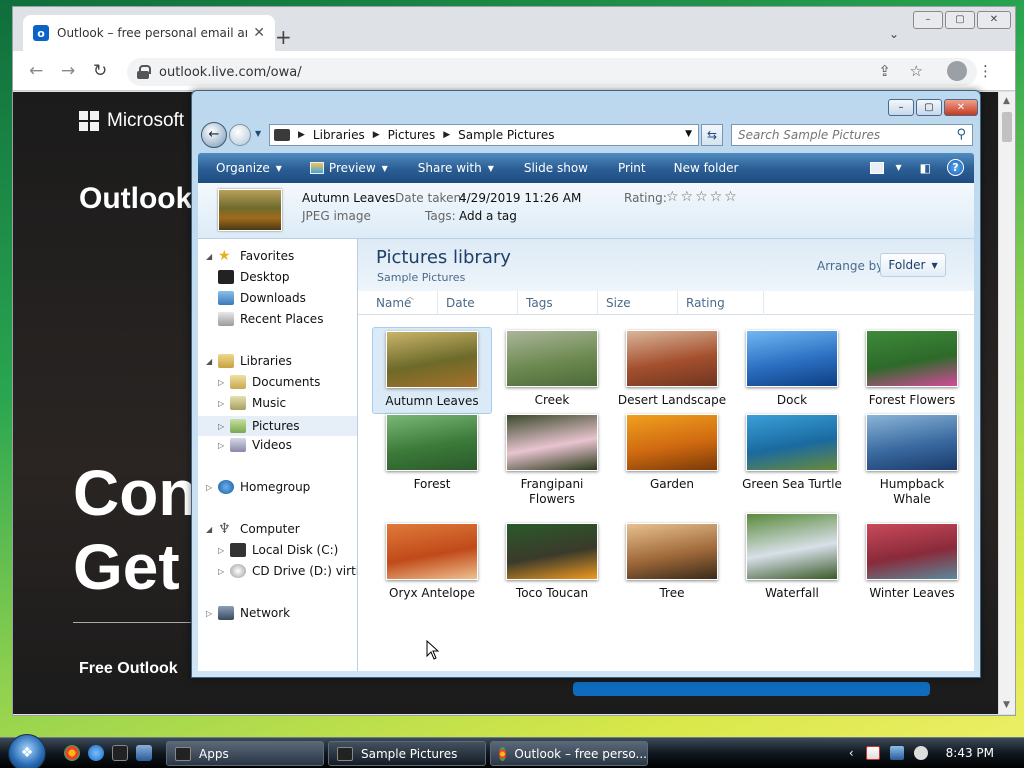 Image resolution: width=1024 pixels, height=768 pixels. What do you see at coordinates (552, 562) in the screenshot?
I see `picture-tile: Toco Toucan` at bounding box center [552, 562].